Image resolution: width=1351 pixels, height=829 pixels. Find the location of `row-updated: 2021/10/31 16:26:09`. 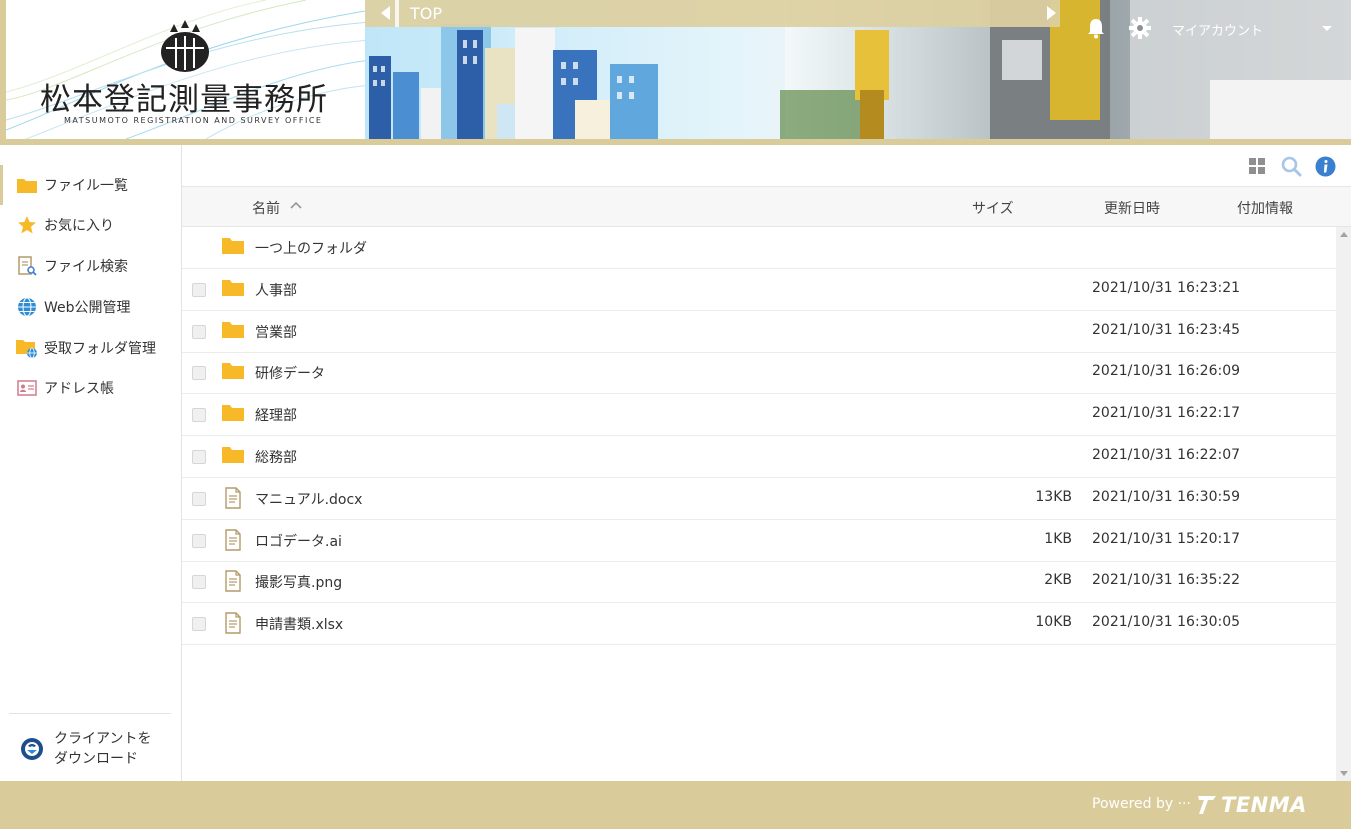

row-updated: 2021/10/31 16:26:09 is located at coordinates (1166, 371).